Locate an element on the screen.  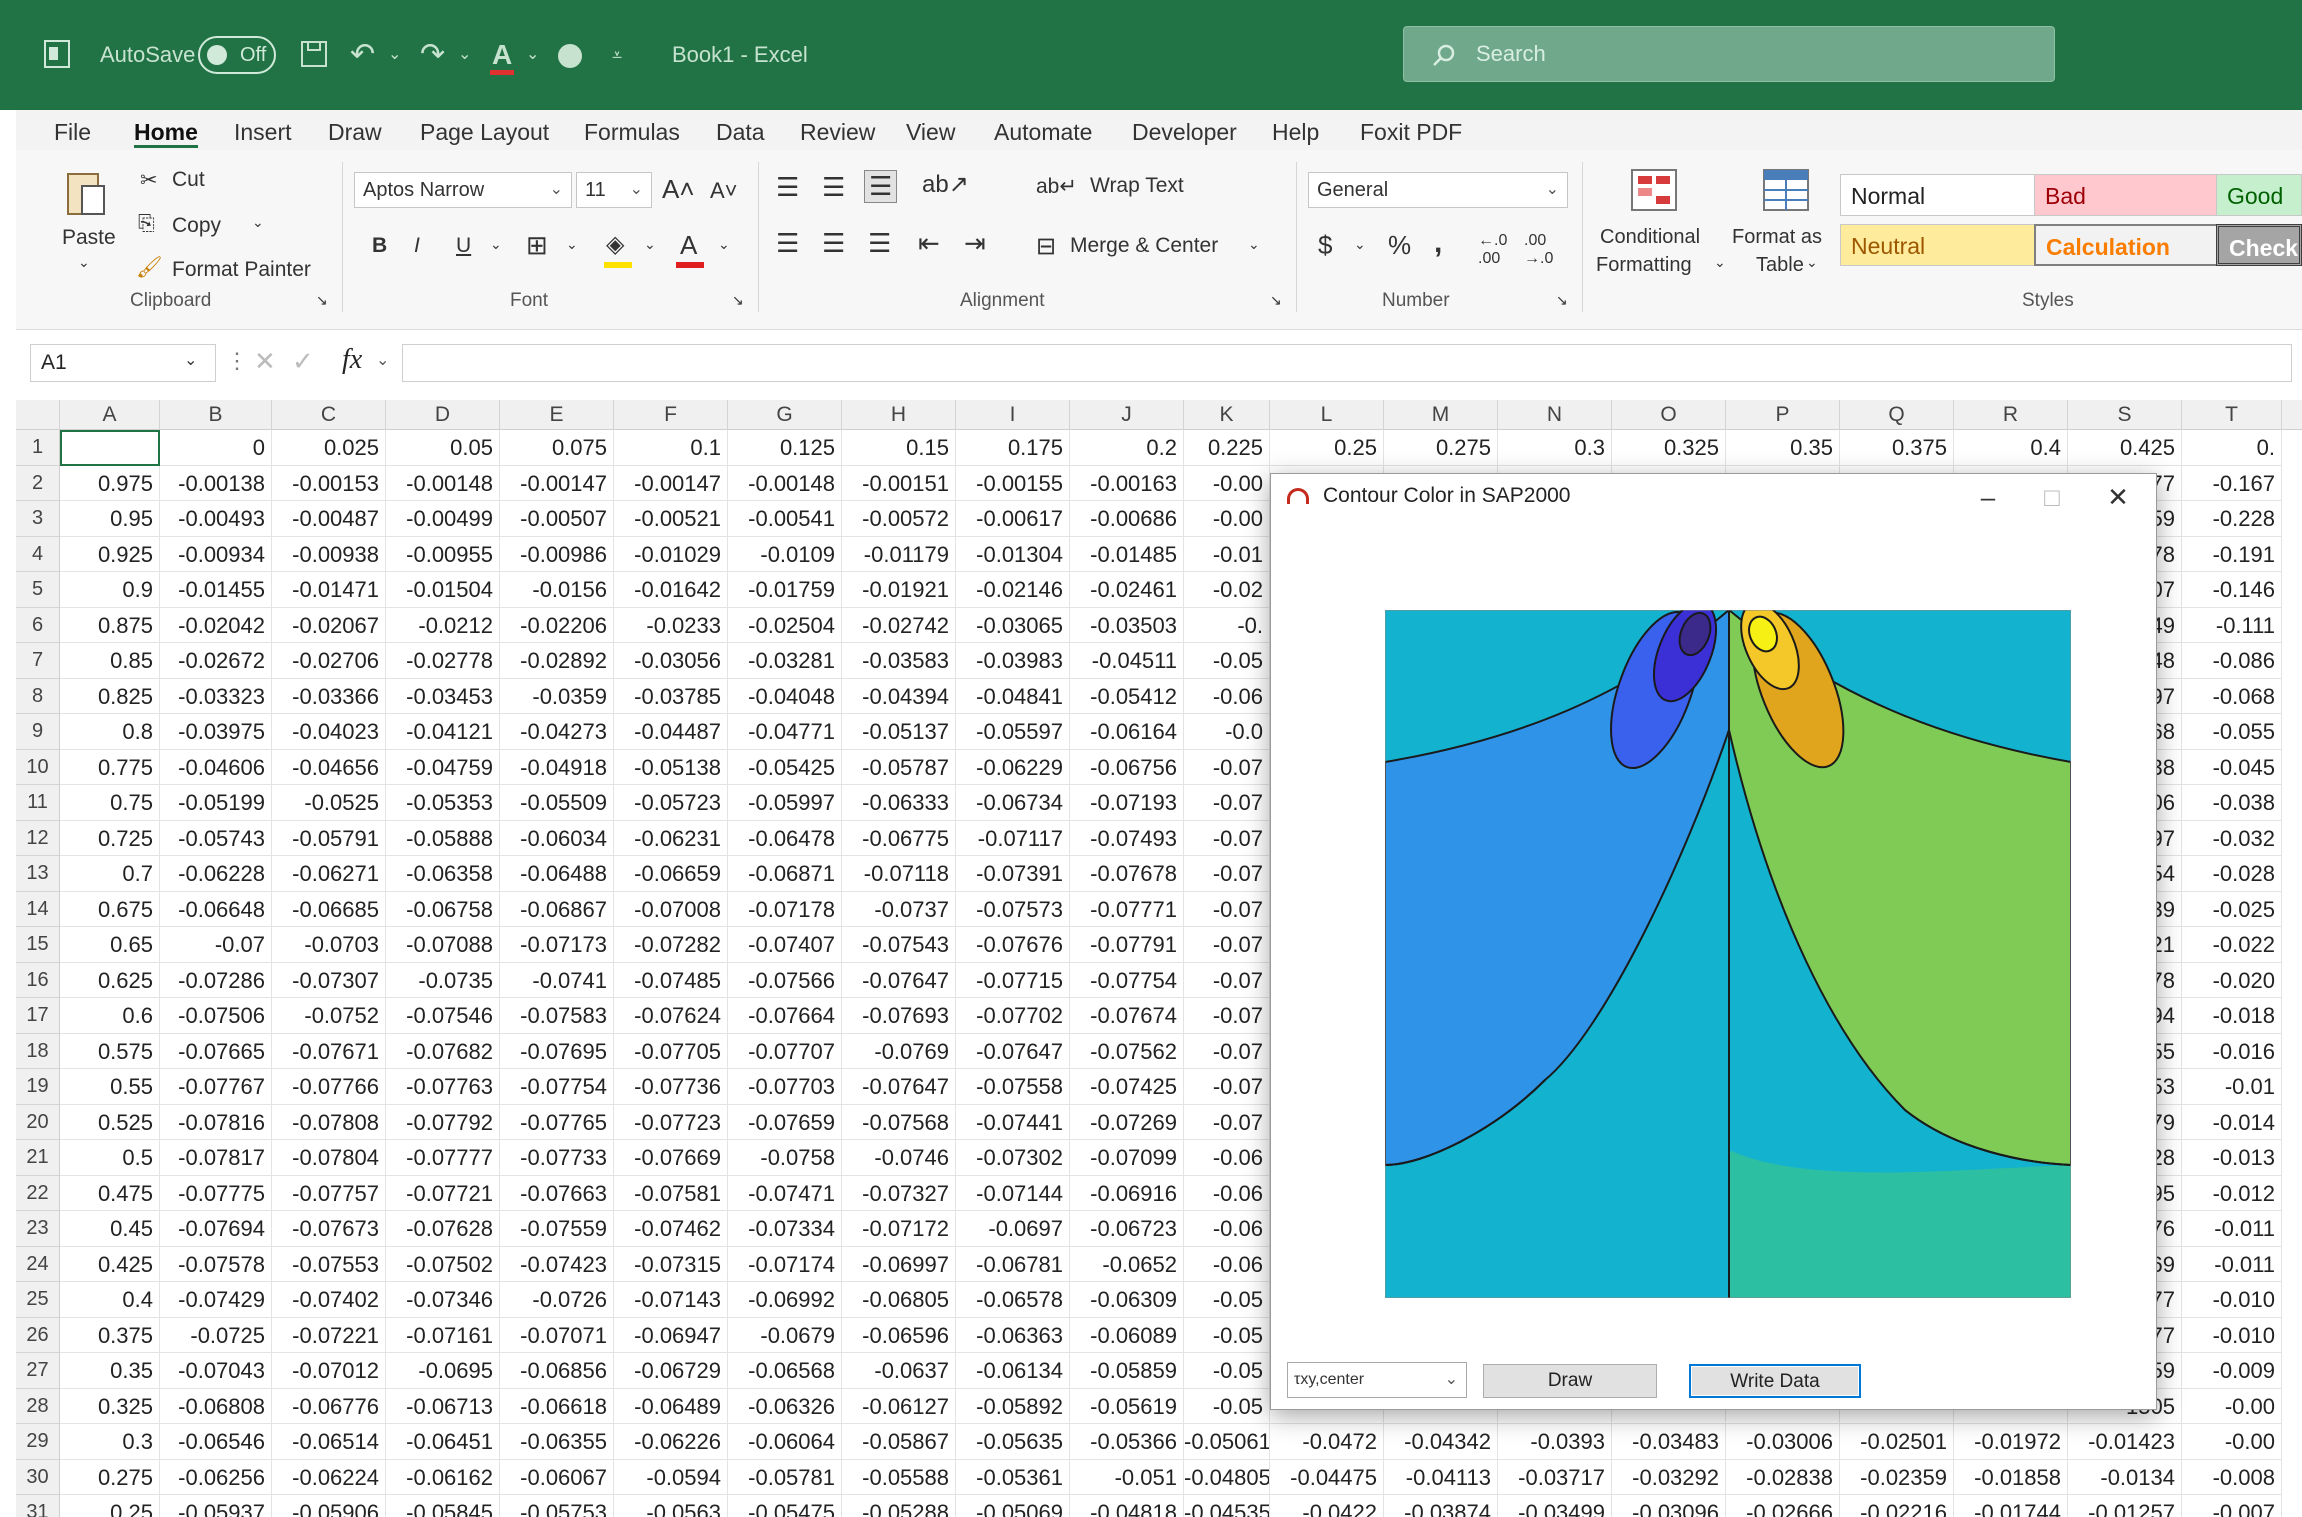
cell: -0.0679 is located at coordinates (785, 1335).